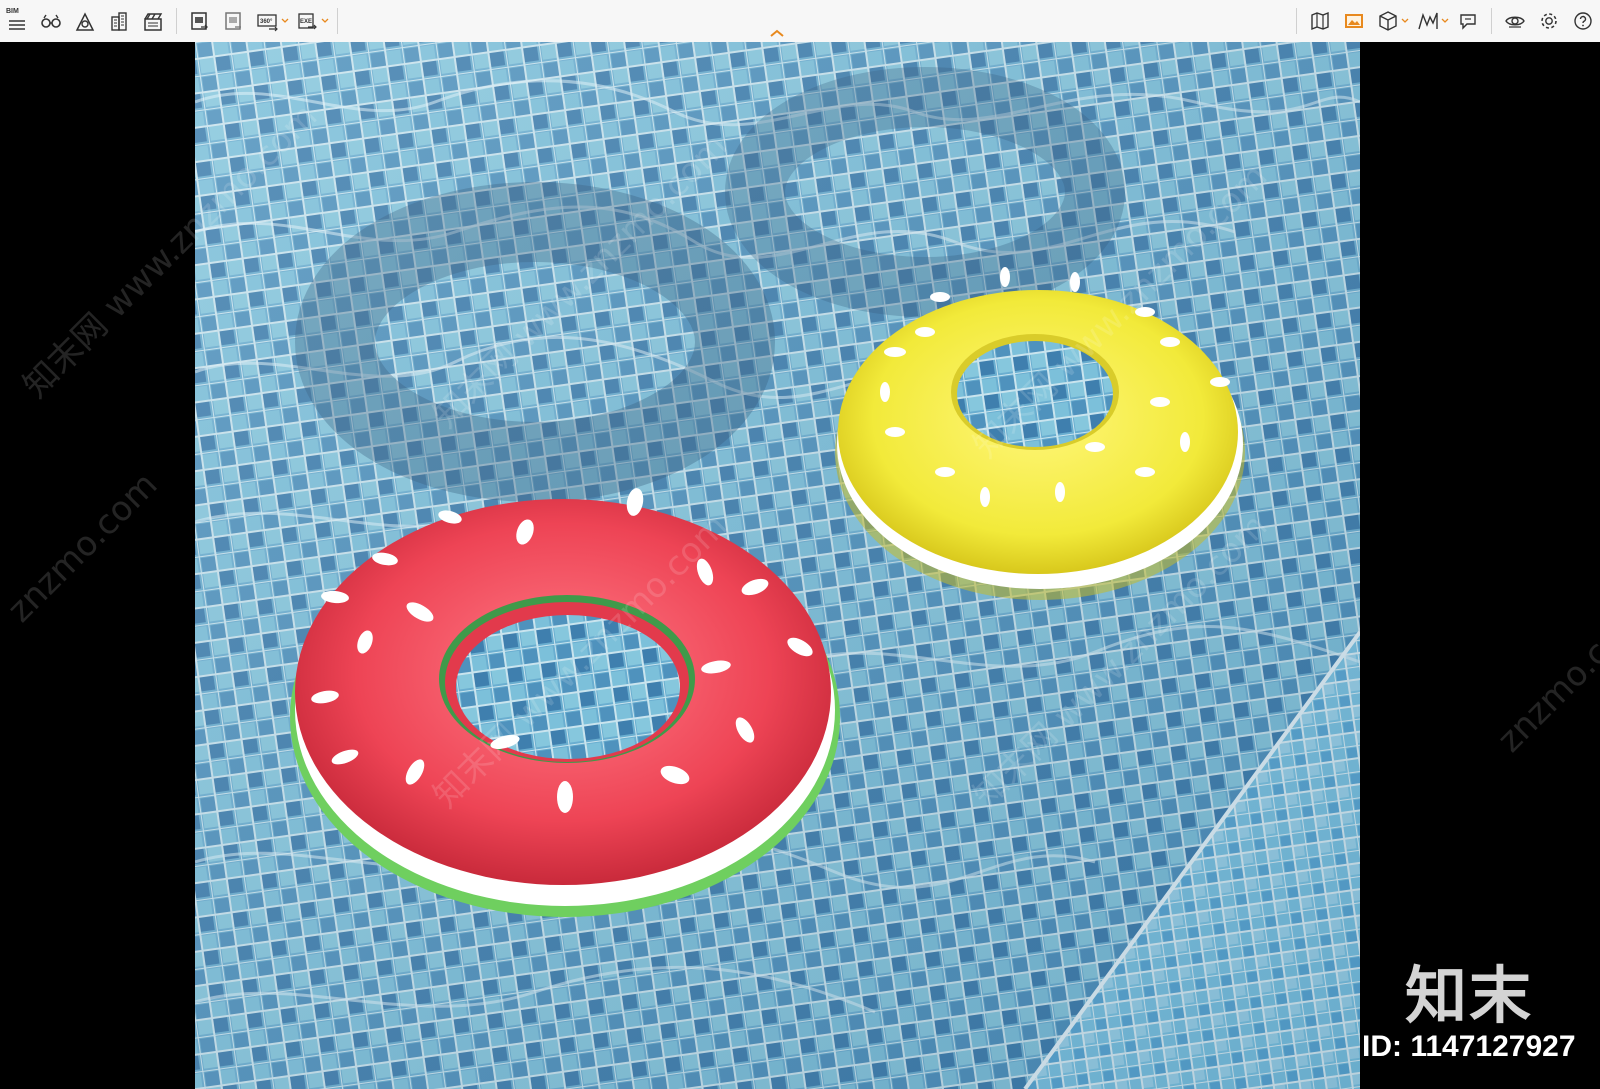  Describe the element at coordinates (200, 21) in the screenshot. I see `render-export-icon` at that location.